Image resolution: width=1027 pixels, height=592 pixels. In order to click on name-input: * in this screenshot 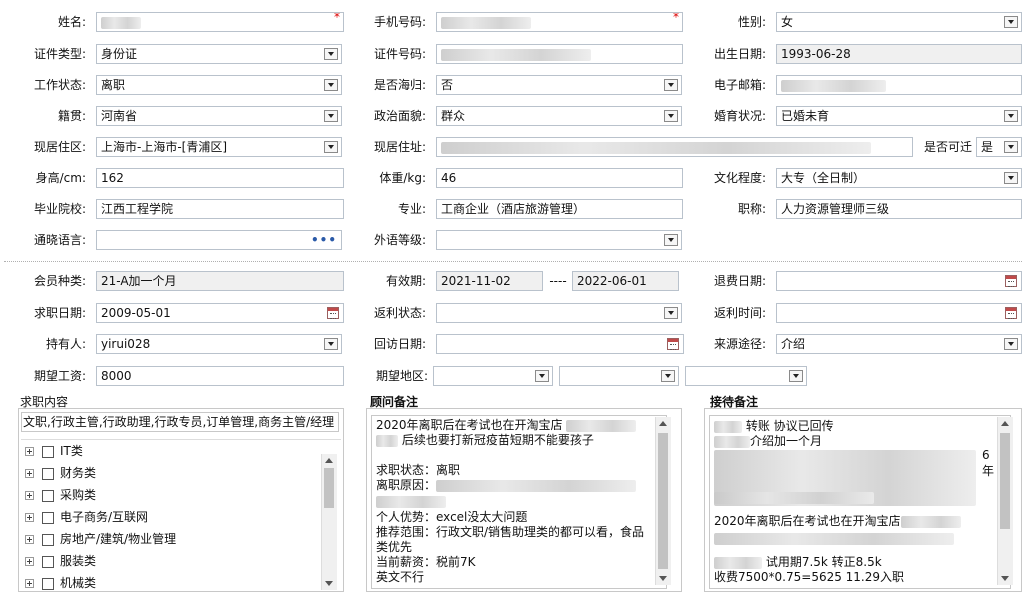, I will do `click(220, 22)`.